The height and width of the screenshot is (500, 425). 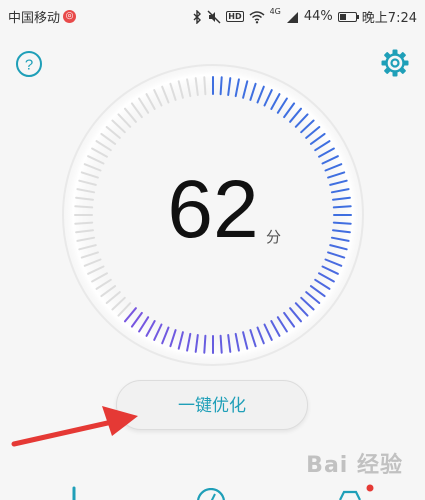 I want to click on hd-icon: HD, so click(x=235, y=16).